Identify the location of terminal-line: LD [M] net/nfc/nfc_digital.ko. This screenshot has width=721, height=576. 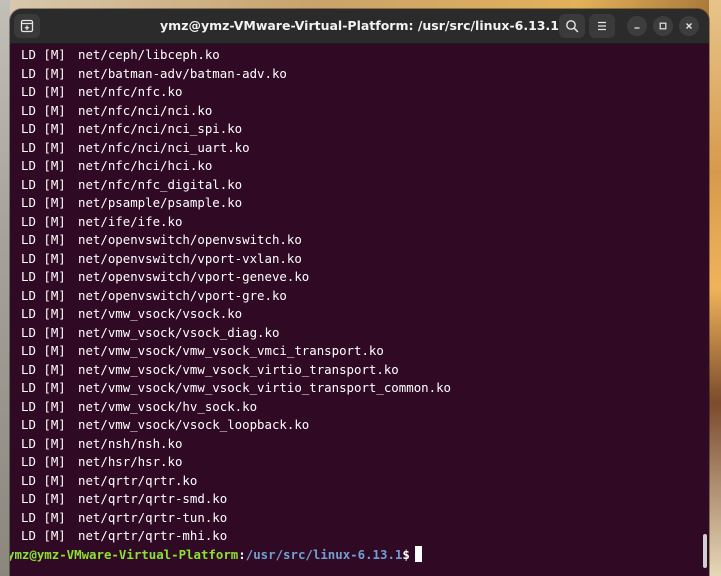
(131, 185).